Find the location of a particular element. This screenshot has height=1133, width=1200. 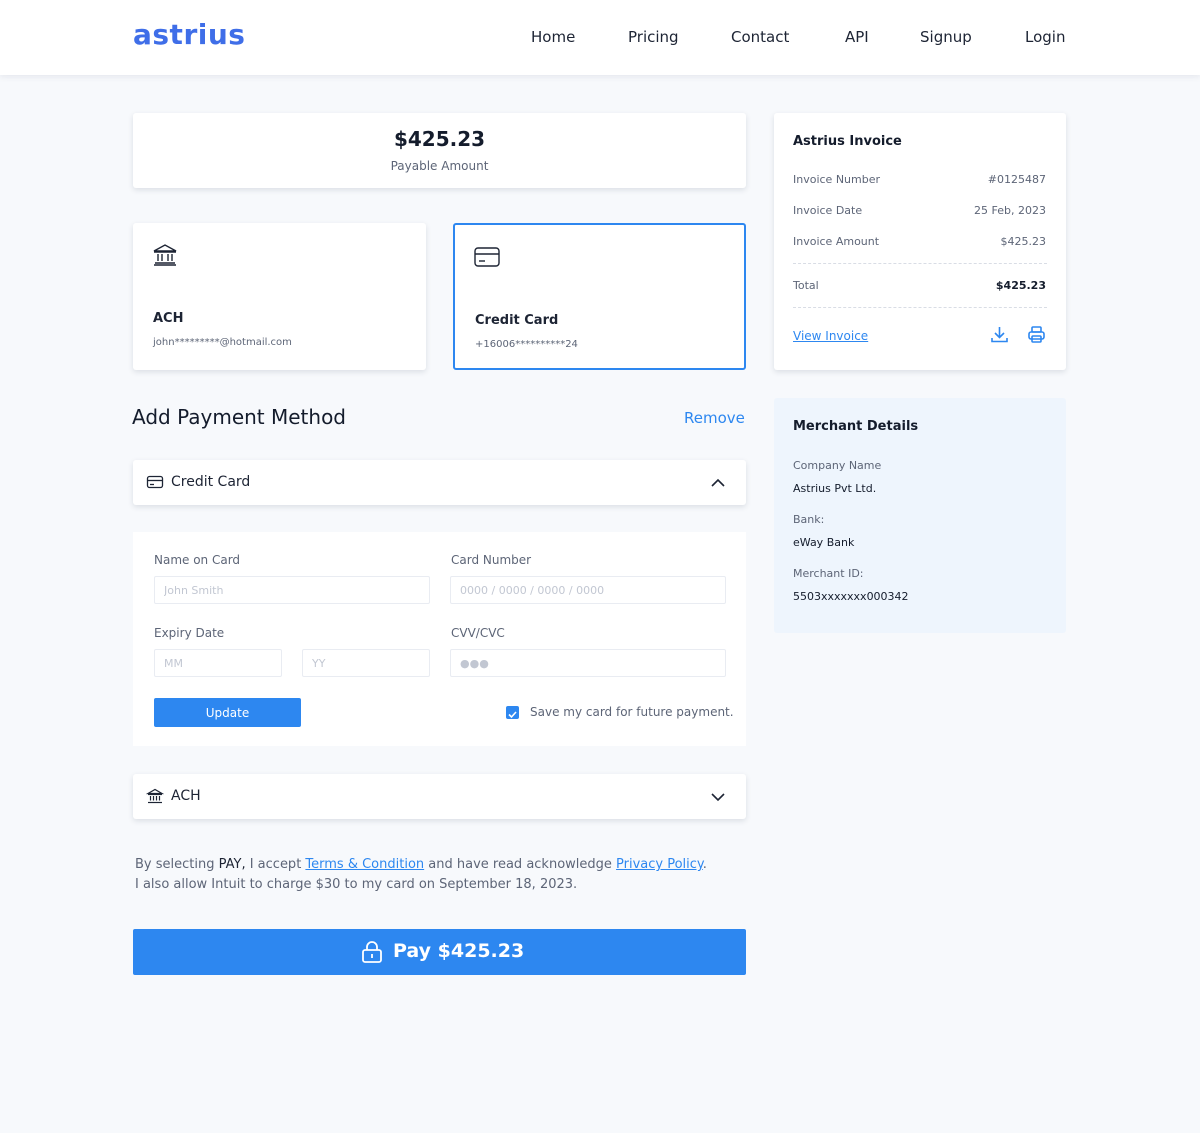

invoice-total-label: Total is located at coordinates (806, 285).